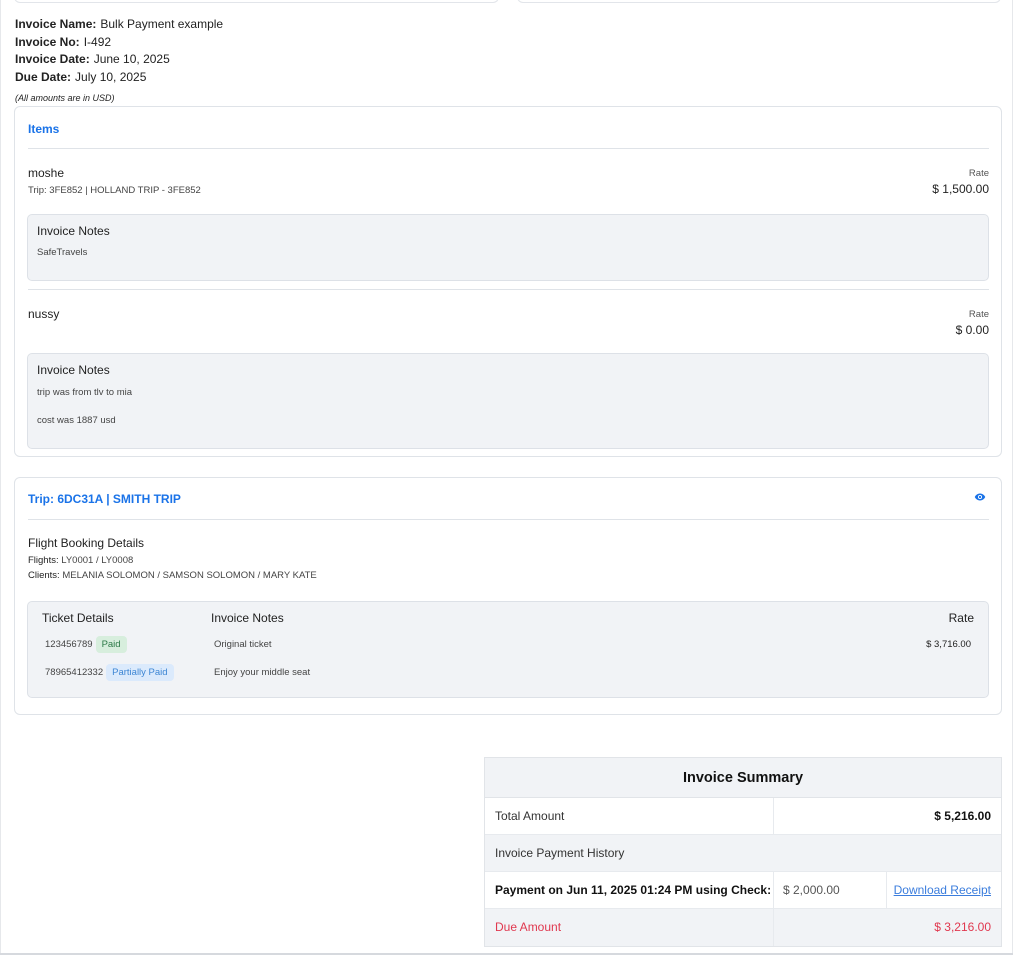 Image resolution: width=1013 pixels, height=955 pixels. I want to click on invoice-no: I-492, so click(97, 41).